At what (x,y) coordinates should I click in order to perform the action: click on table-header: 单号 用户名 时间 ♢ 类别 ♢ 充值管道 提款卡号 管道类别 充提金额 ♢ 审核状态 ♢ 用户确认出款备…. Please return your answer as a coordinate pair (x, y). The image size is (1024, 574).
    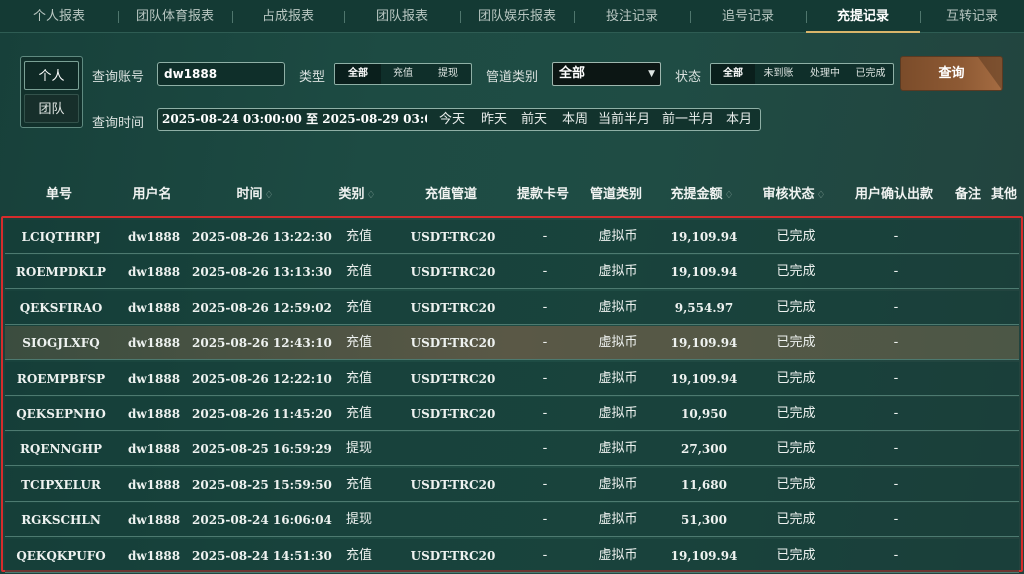
    Looking at the image, I should click on (512, 195).